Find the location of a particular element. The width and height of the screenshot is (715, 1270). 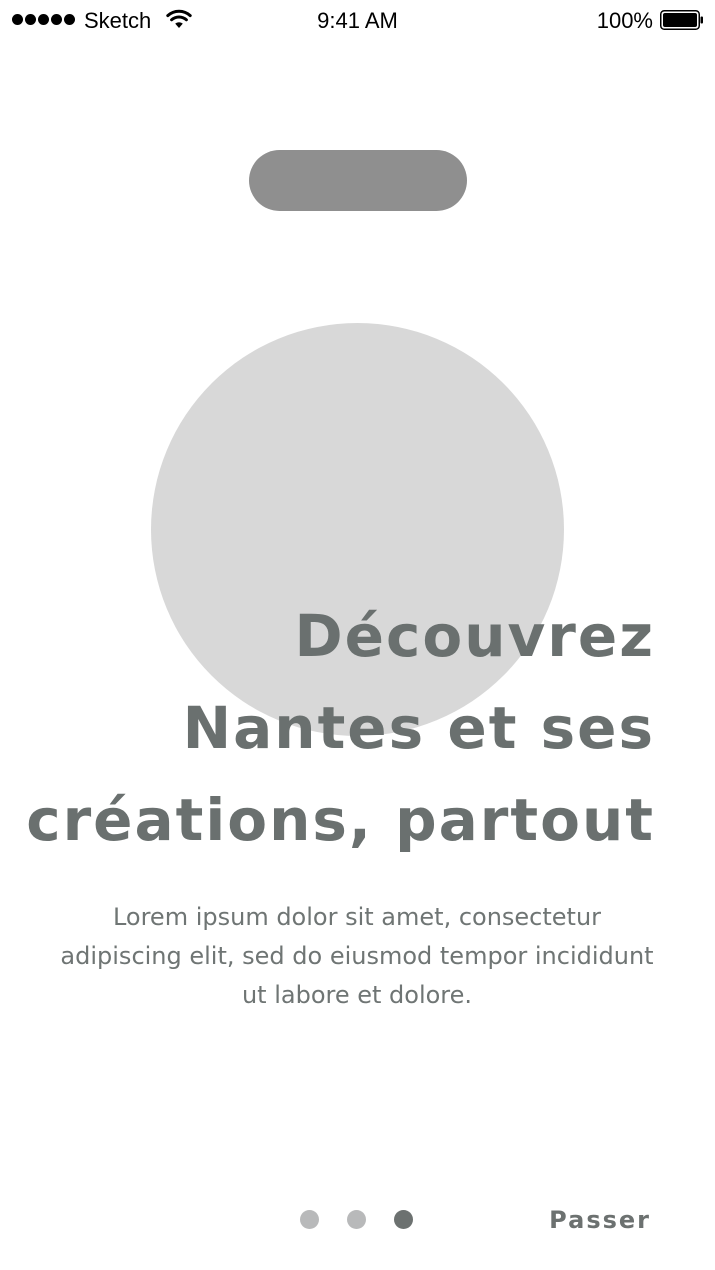

title-line: créations, partout is located at coordinates (340, 820).